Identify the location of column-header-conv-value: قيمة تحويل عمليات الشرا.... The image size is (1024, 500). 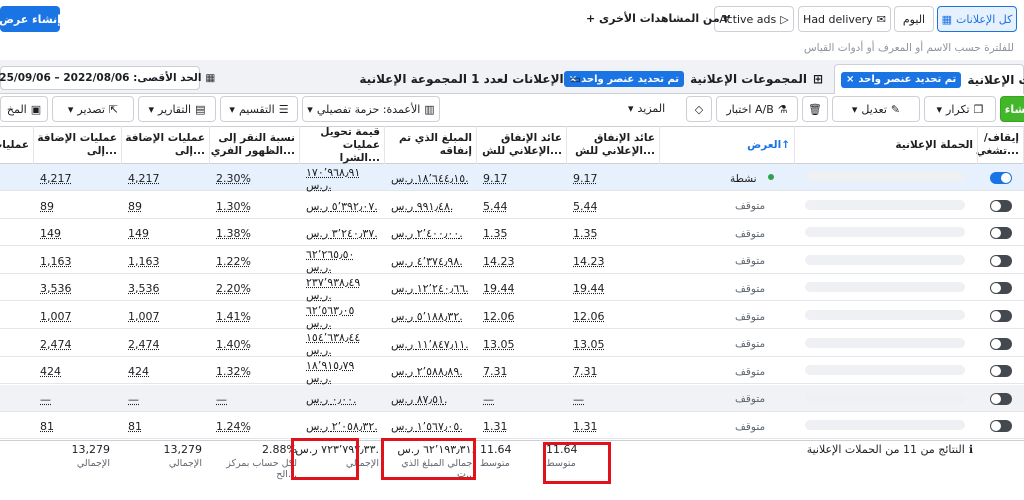
(342, 145).